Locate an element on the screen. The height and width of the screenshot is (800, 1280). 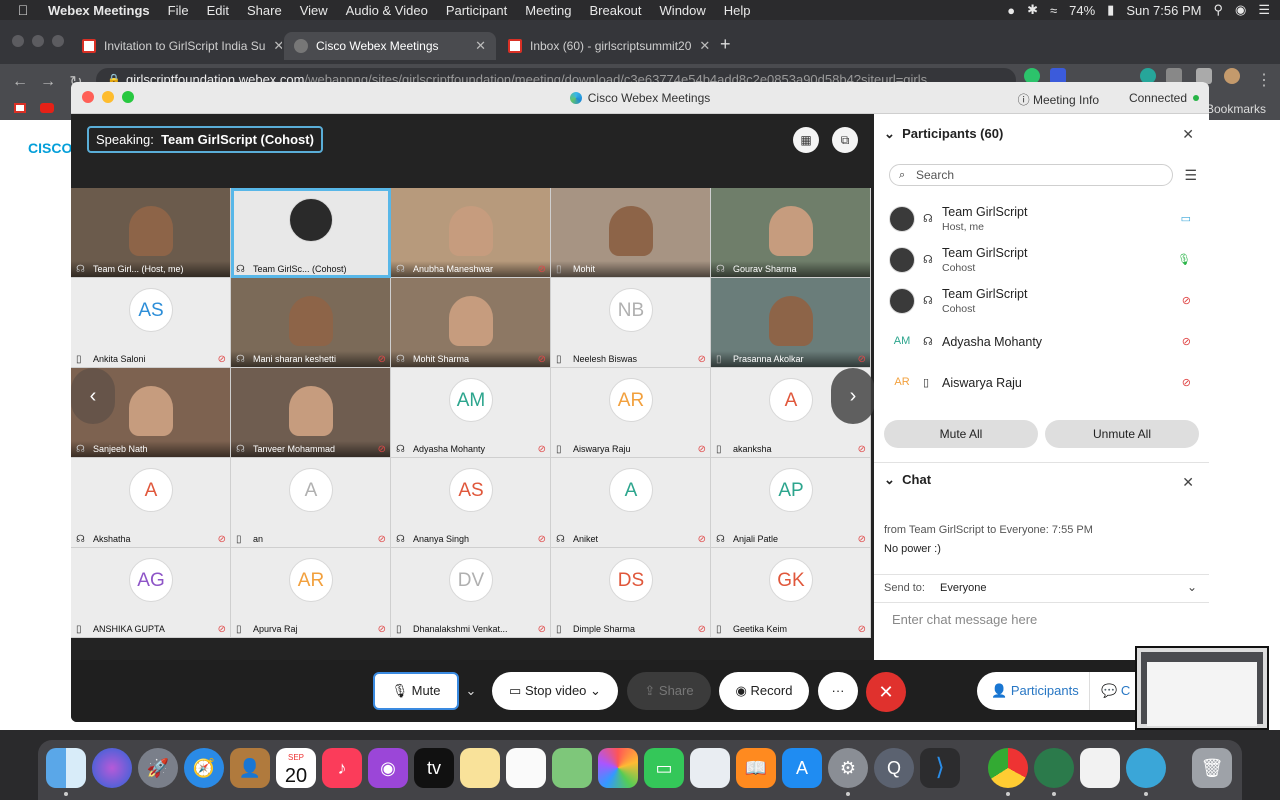
participant-tile: AR ▯ Apurva Raj ⊘ is located at coordinates (311, 593).